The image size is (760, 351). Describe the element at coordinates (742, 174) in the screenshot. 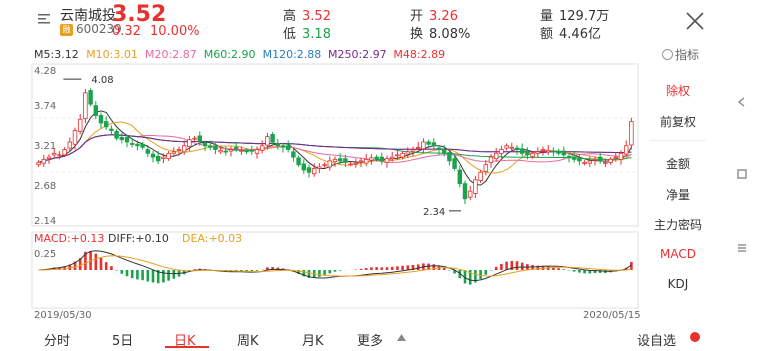

I see `home-square-icon` at that location.